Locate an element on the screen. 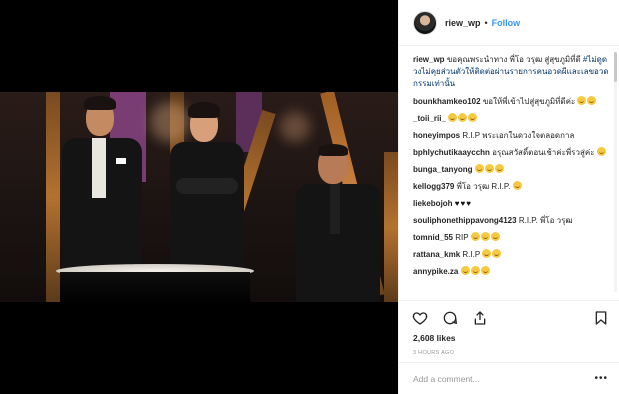 This screenshot has height=394, width=619. comment-item: liekebojoh ♥♥♥ is located at coordinates (511, 203).